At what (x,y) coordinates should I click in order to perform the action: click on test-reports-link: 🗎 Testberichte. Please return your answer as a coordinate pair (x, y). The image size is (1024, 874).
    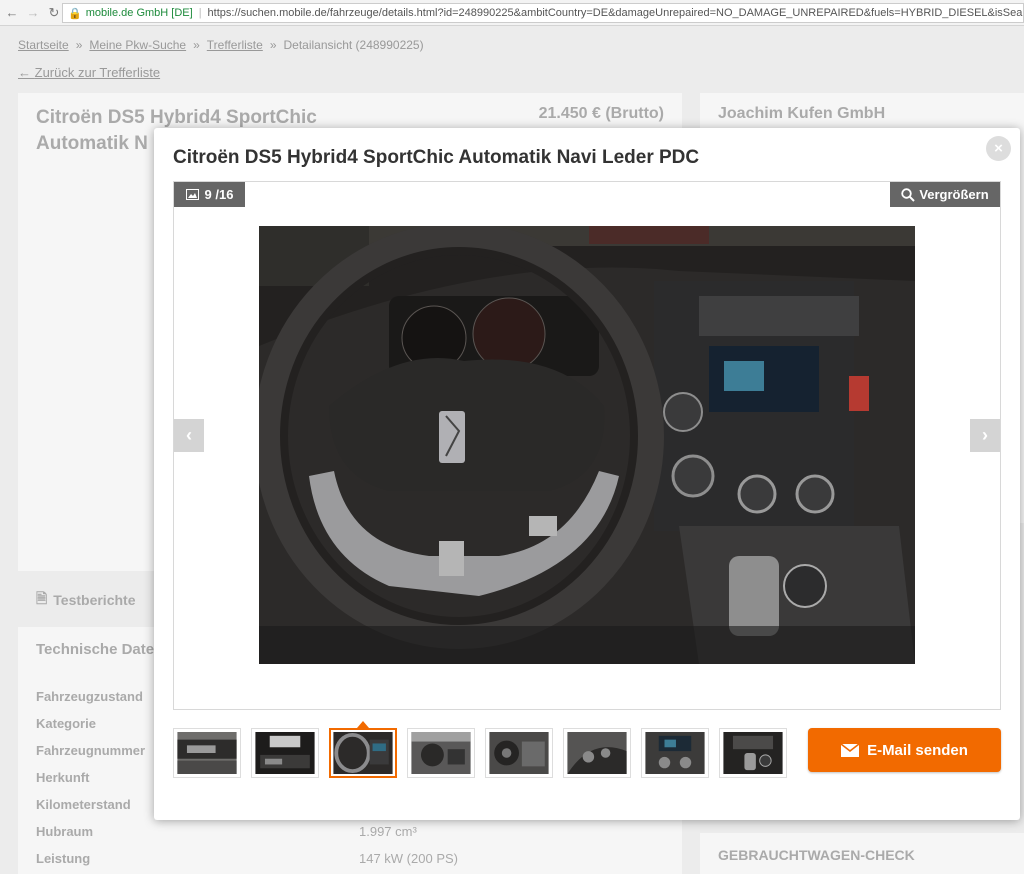
    Looking at the image, I should click on (85, 600).